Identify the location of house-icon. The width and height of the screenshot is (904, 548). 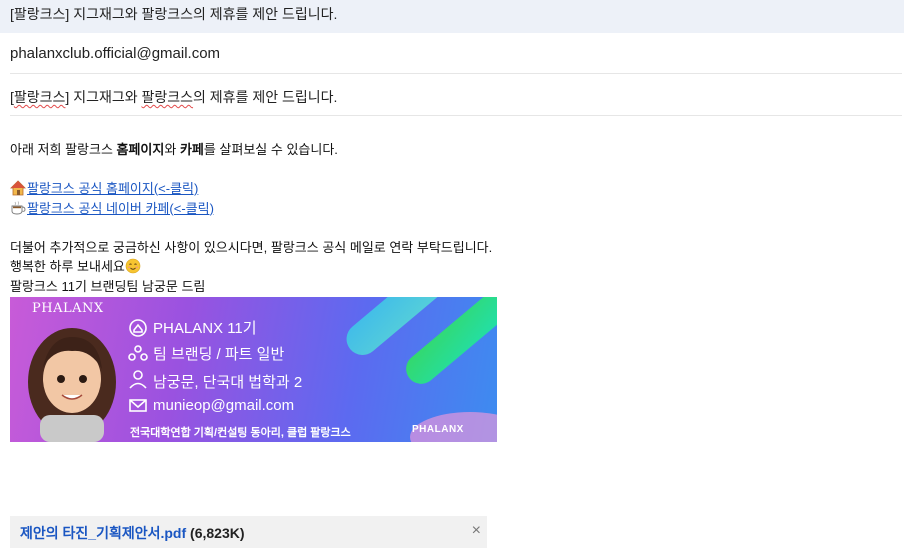
(18, 188).